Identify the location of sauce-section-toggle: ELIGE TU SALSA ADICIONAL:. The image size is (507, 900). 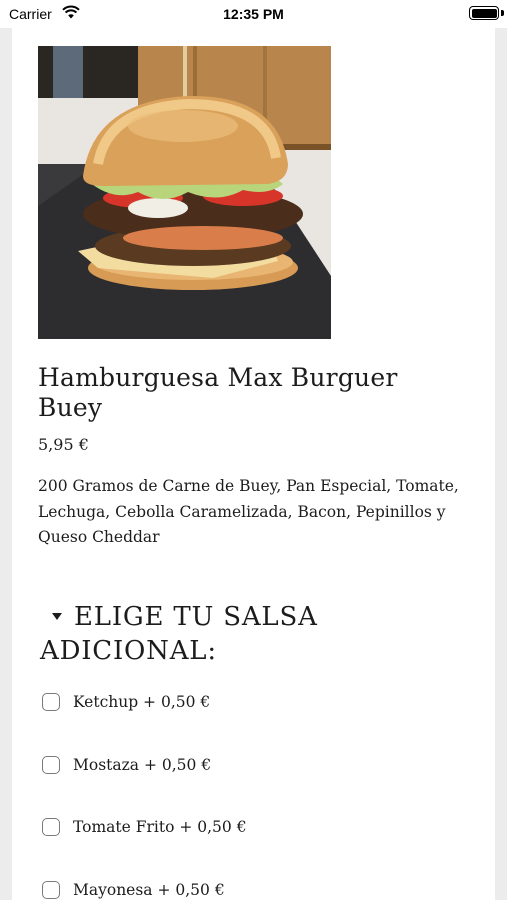
(250, 634).